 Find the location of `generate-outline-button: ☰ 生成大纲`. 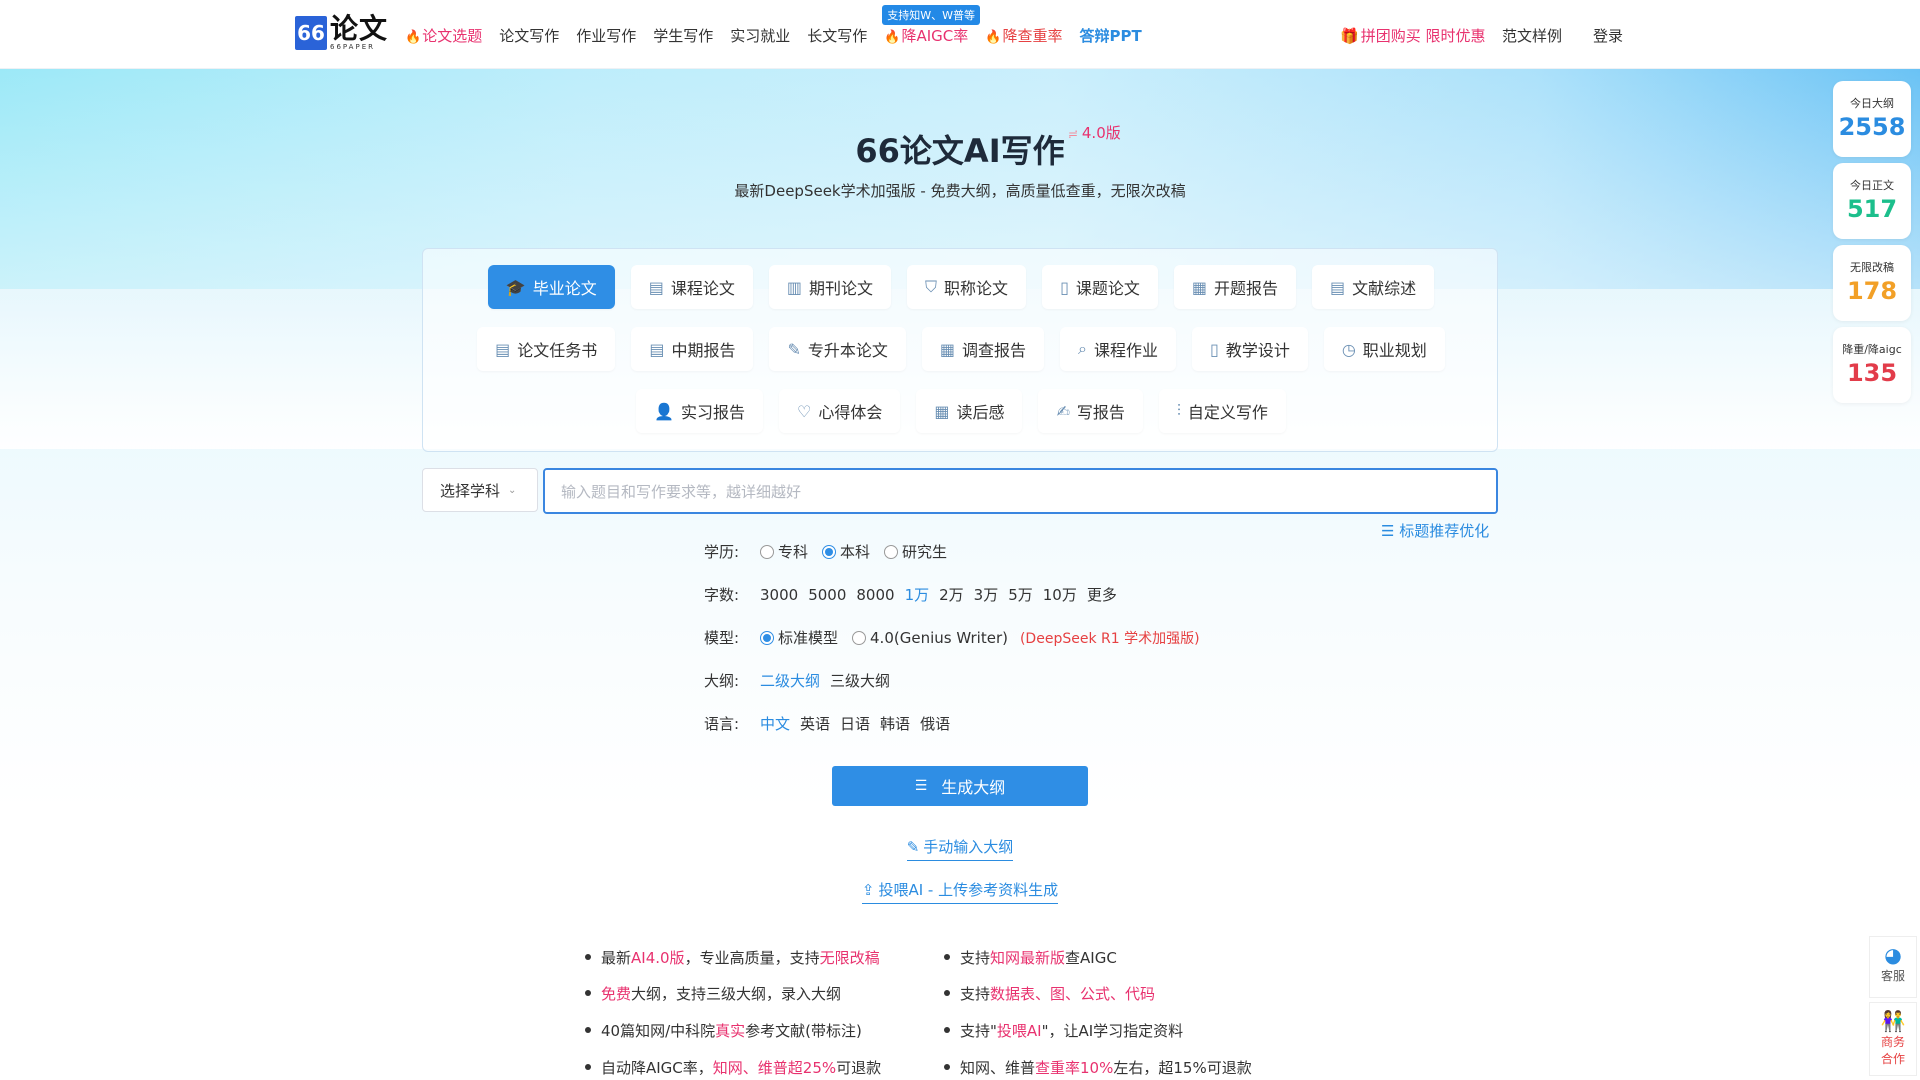

generate-outline-button: ☰ 生成大纲 is located at coordinates (960, 786).